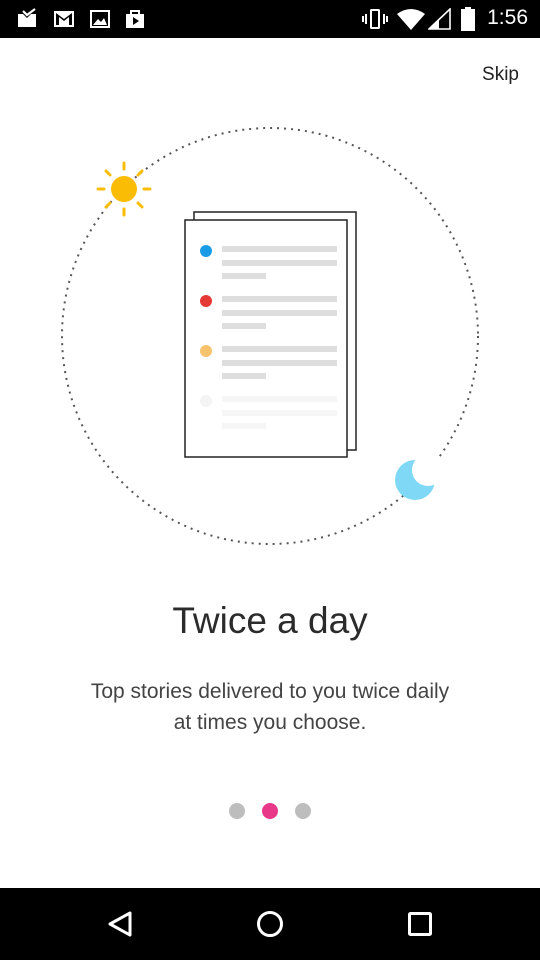 This screenshot has width=540, height=960. Describe the element at coordinates (27, 17) in the screenshot. I see `inbox-icon` at that location.